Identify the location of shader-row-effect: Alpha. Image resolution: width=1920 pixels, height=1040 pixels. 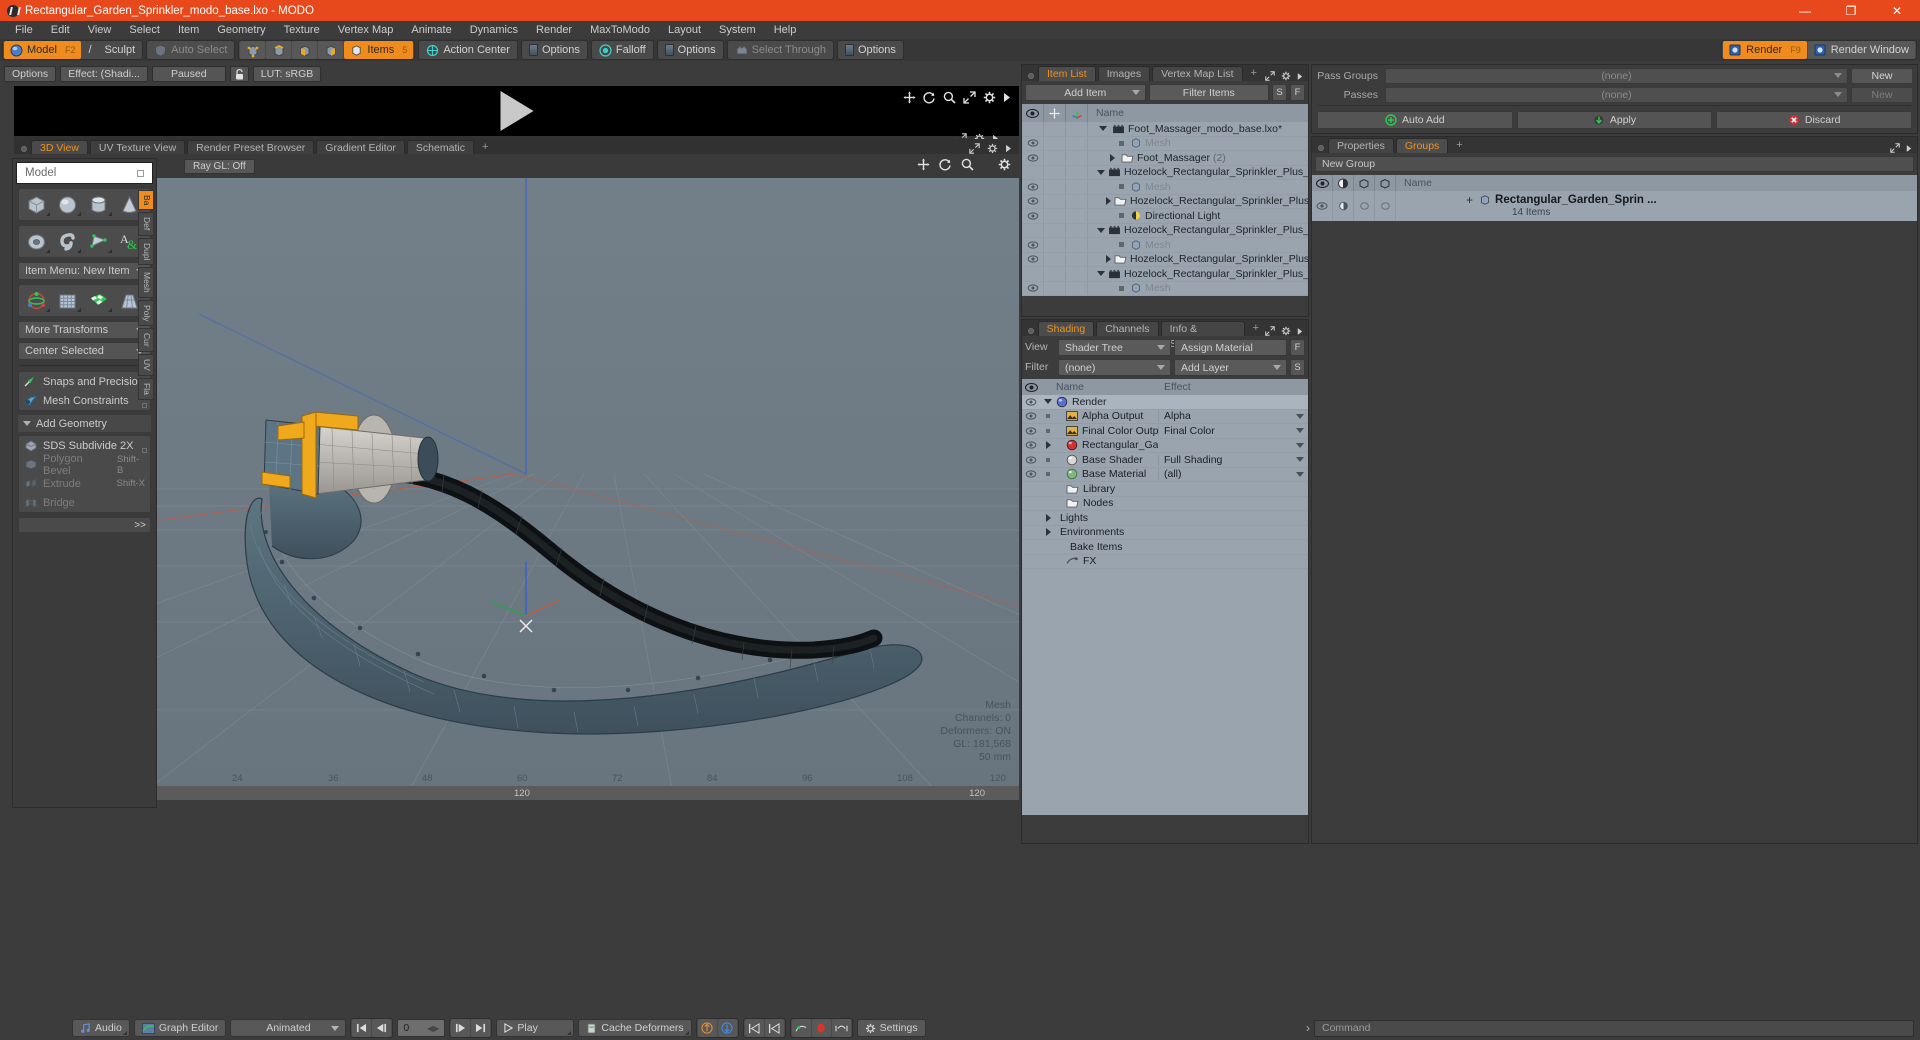
(1233, 416).